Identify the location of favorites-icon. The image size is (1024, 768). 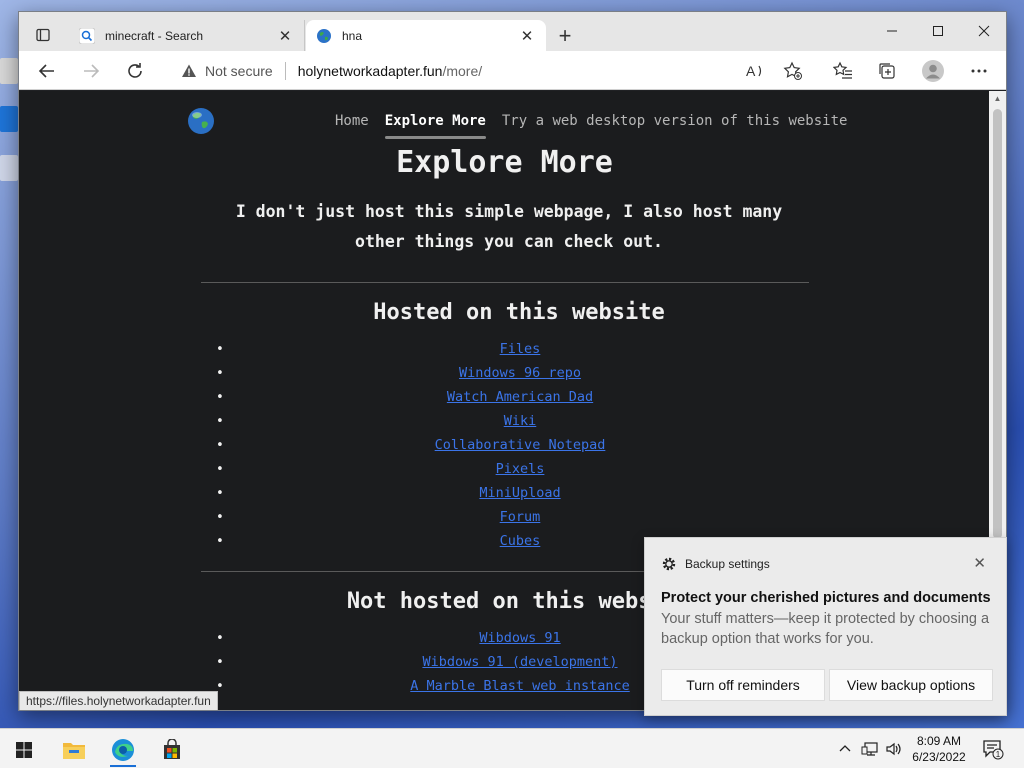
(842, 70).